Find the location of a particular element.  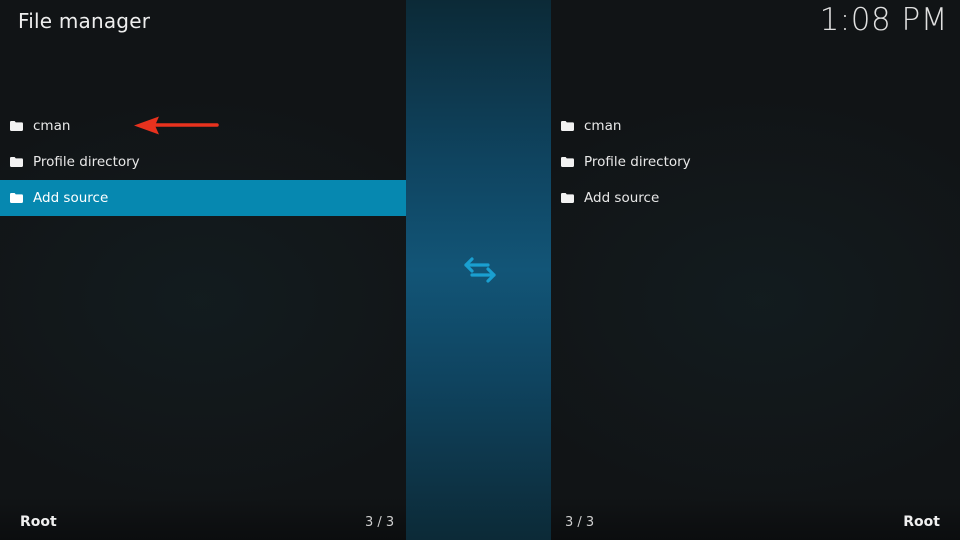

clock: 1:08 PM is located at coordinates (883, 20).